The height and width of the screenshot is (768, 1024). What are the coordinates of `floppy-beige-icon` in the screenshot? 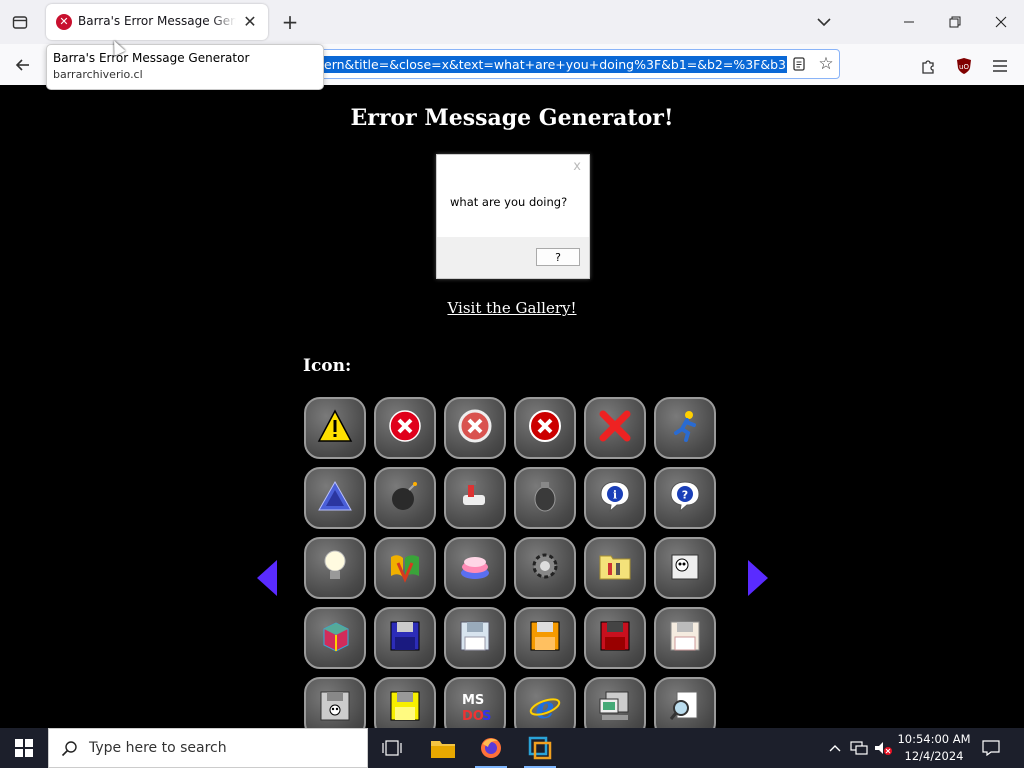 It's located at (685, 638).